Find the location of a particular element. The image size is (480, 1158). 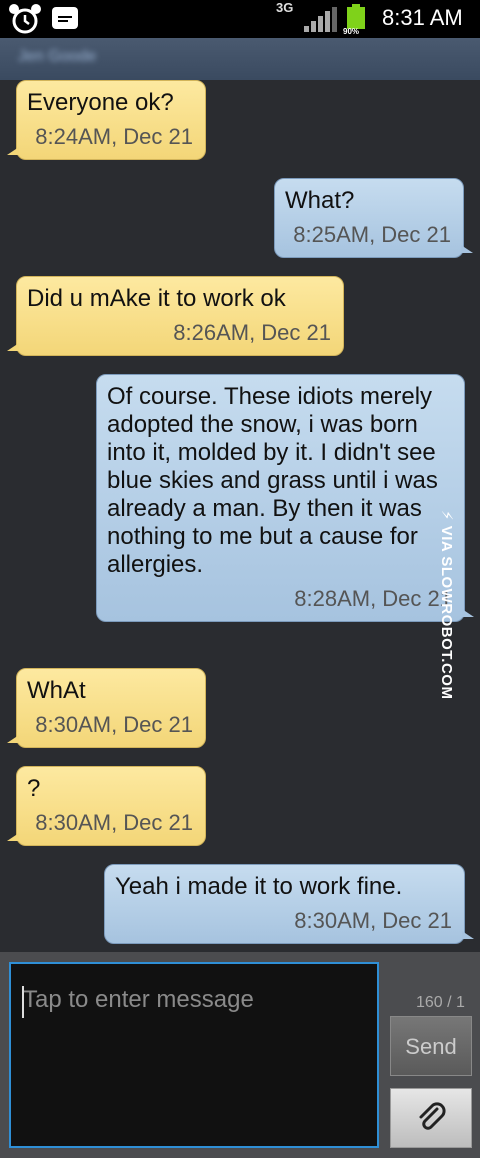

message-text: Yeah i made it to work fine. is located at coordinates (259, 886).